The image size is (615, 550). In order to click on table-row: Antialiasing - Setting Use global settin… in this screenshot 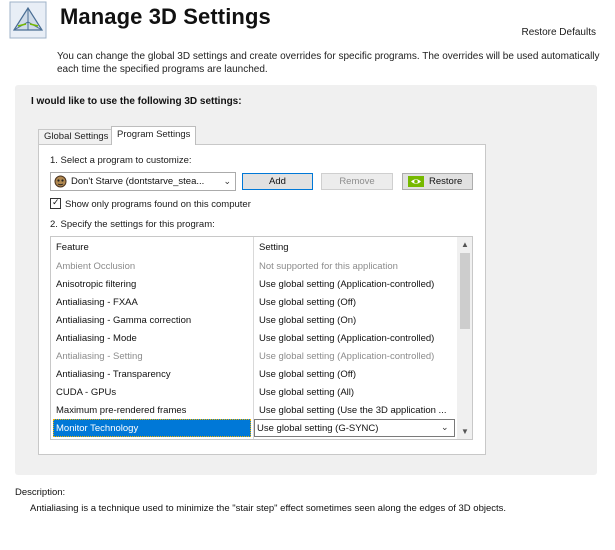, I will do `click(254, 356)`.